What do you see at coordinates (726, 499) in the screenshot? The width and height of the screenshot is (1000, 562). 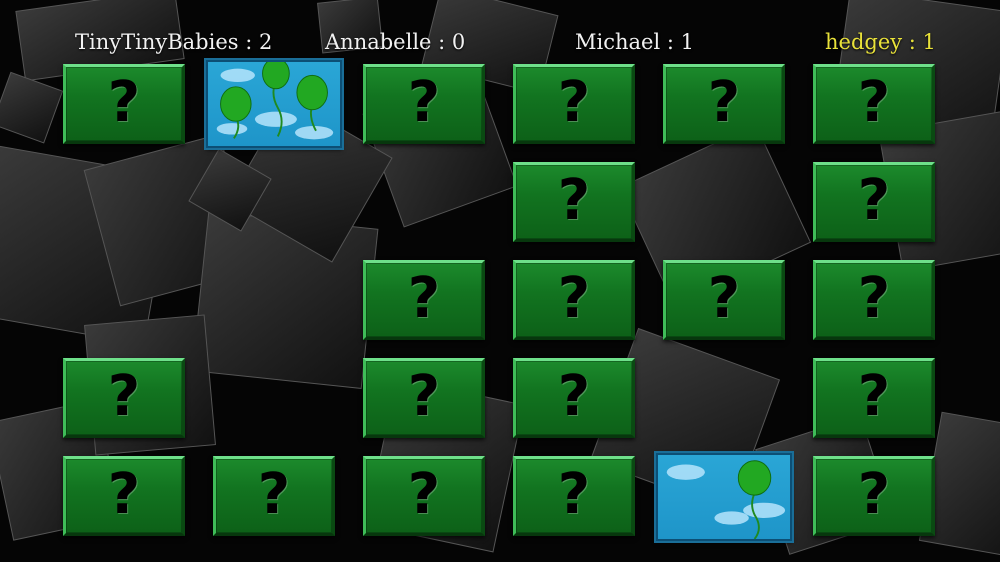 I see `balloon-image` at bounding box center [726, 499].